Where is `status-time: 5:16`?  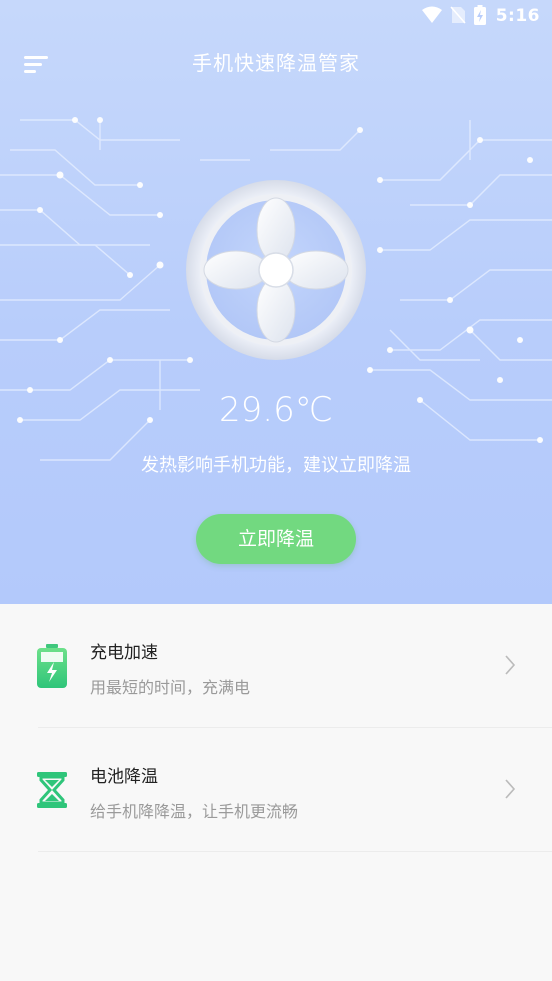 status-time: 5:16 is located at coordinates (517, 16).